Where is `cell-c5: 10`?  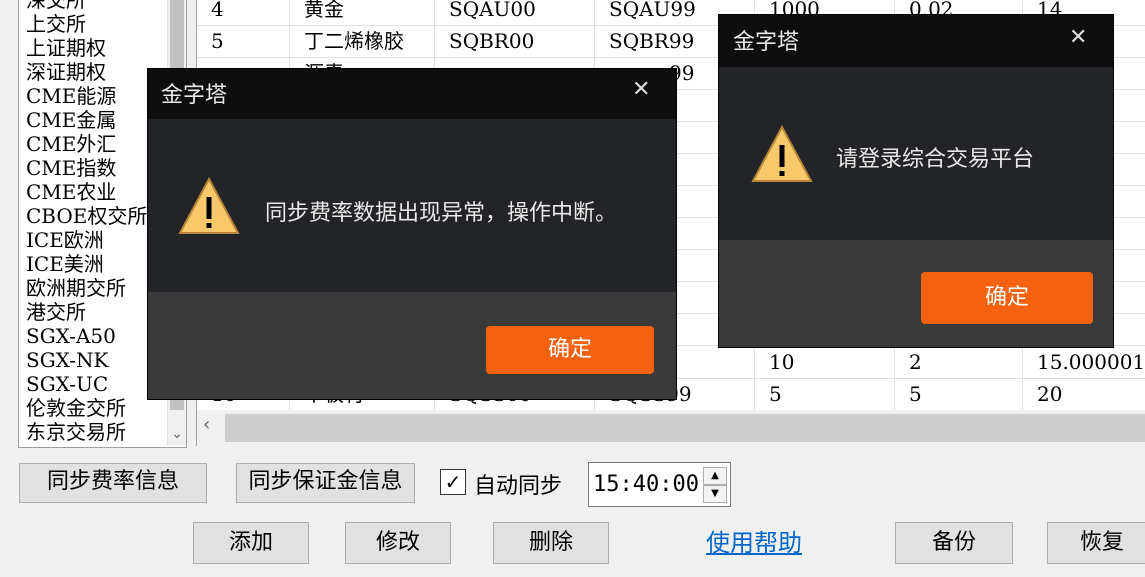
cell-c5: 10 is located at coordinates (825, 362).